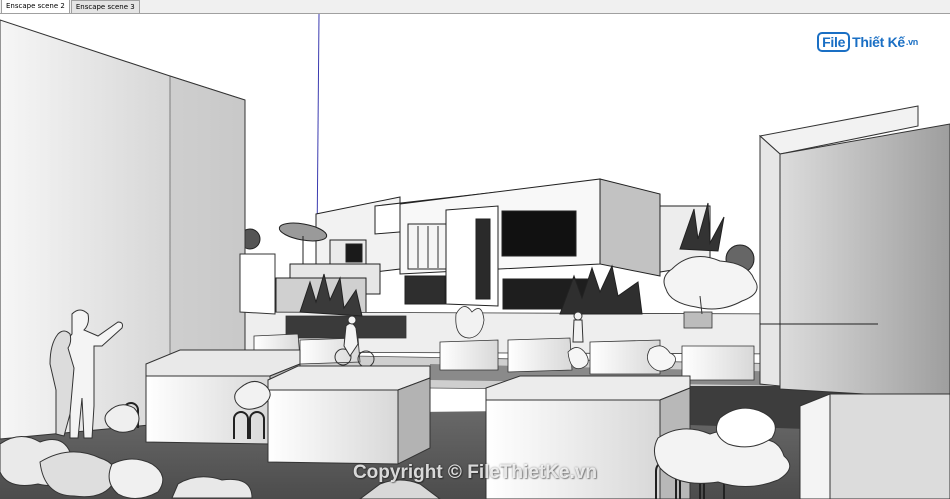 The height and width of the screenshot is (499, 950). What do you see at coordinates (854, 252) in the screenshot?
I see `right-wall-building` at bounding box center [854, 252].